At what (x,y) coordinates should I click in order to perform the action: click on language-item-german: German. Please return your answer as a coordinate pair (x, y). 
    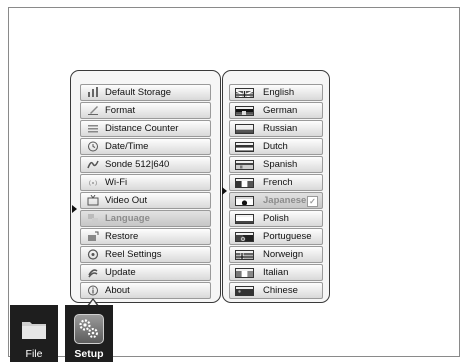
    Looking at the image, I should click on (276, 110).